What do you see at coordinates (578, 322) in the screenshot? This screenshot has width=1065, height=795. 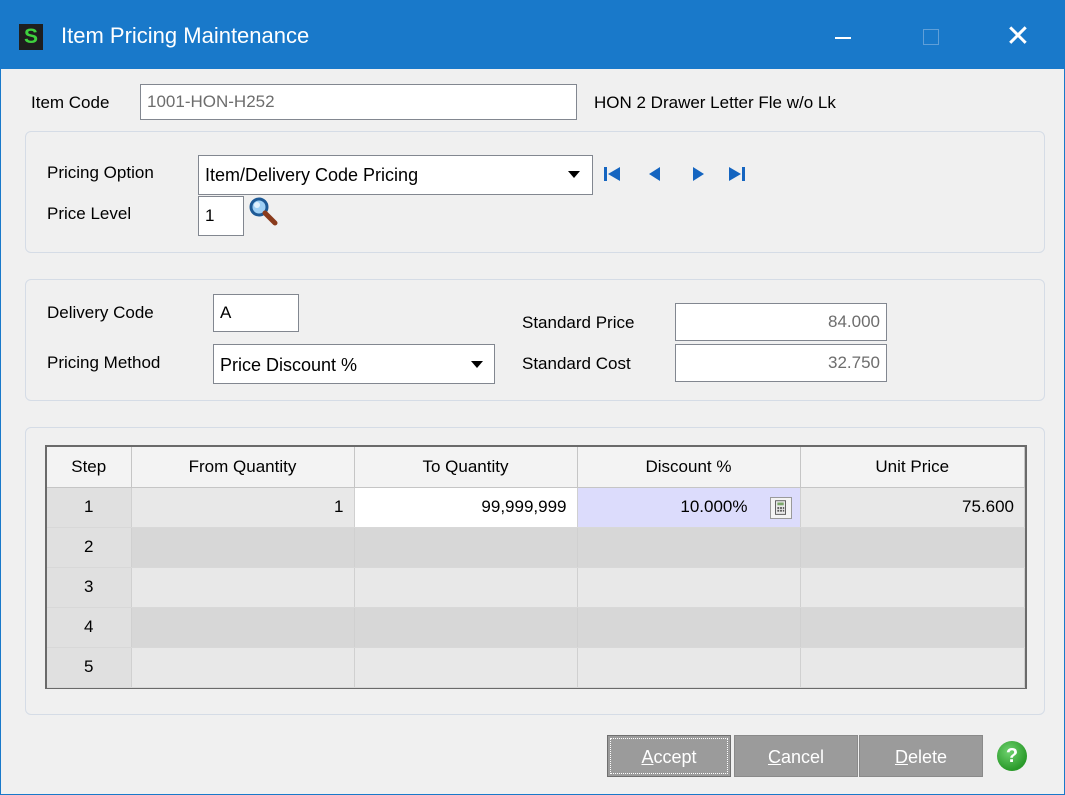 I see `standard-price-label: Standard Price` at bounding box center [578, 322].